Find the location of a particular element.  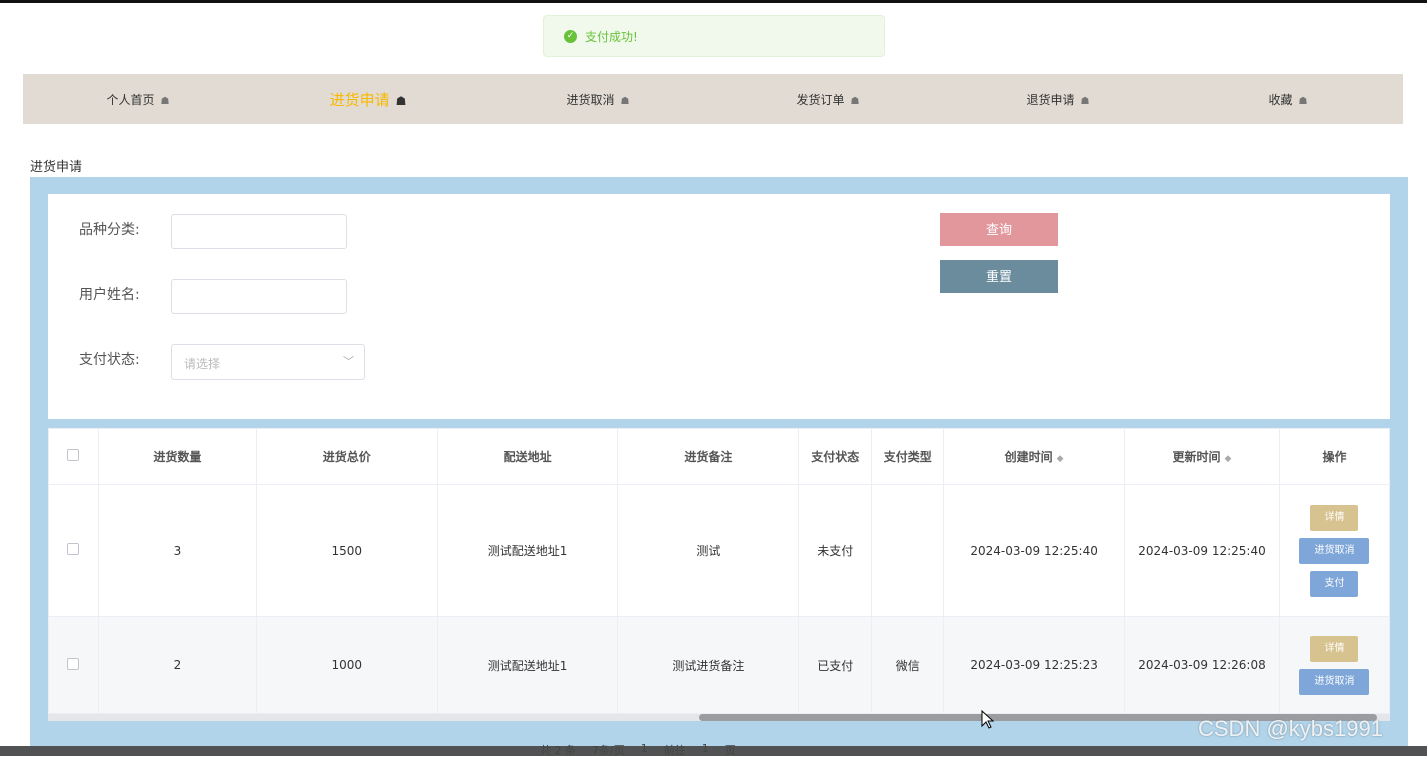

header-updated-time: 更新时间 ◆ is located at coordinates (1202, 456).